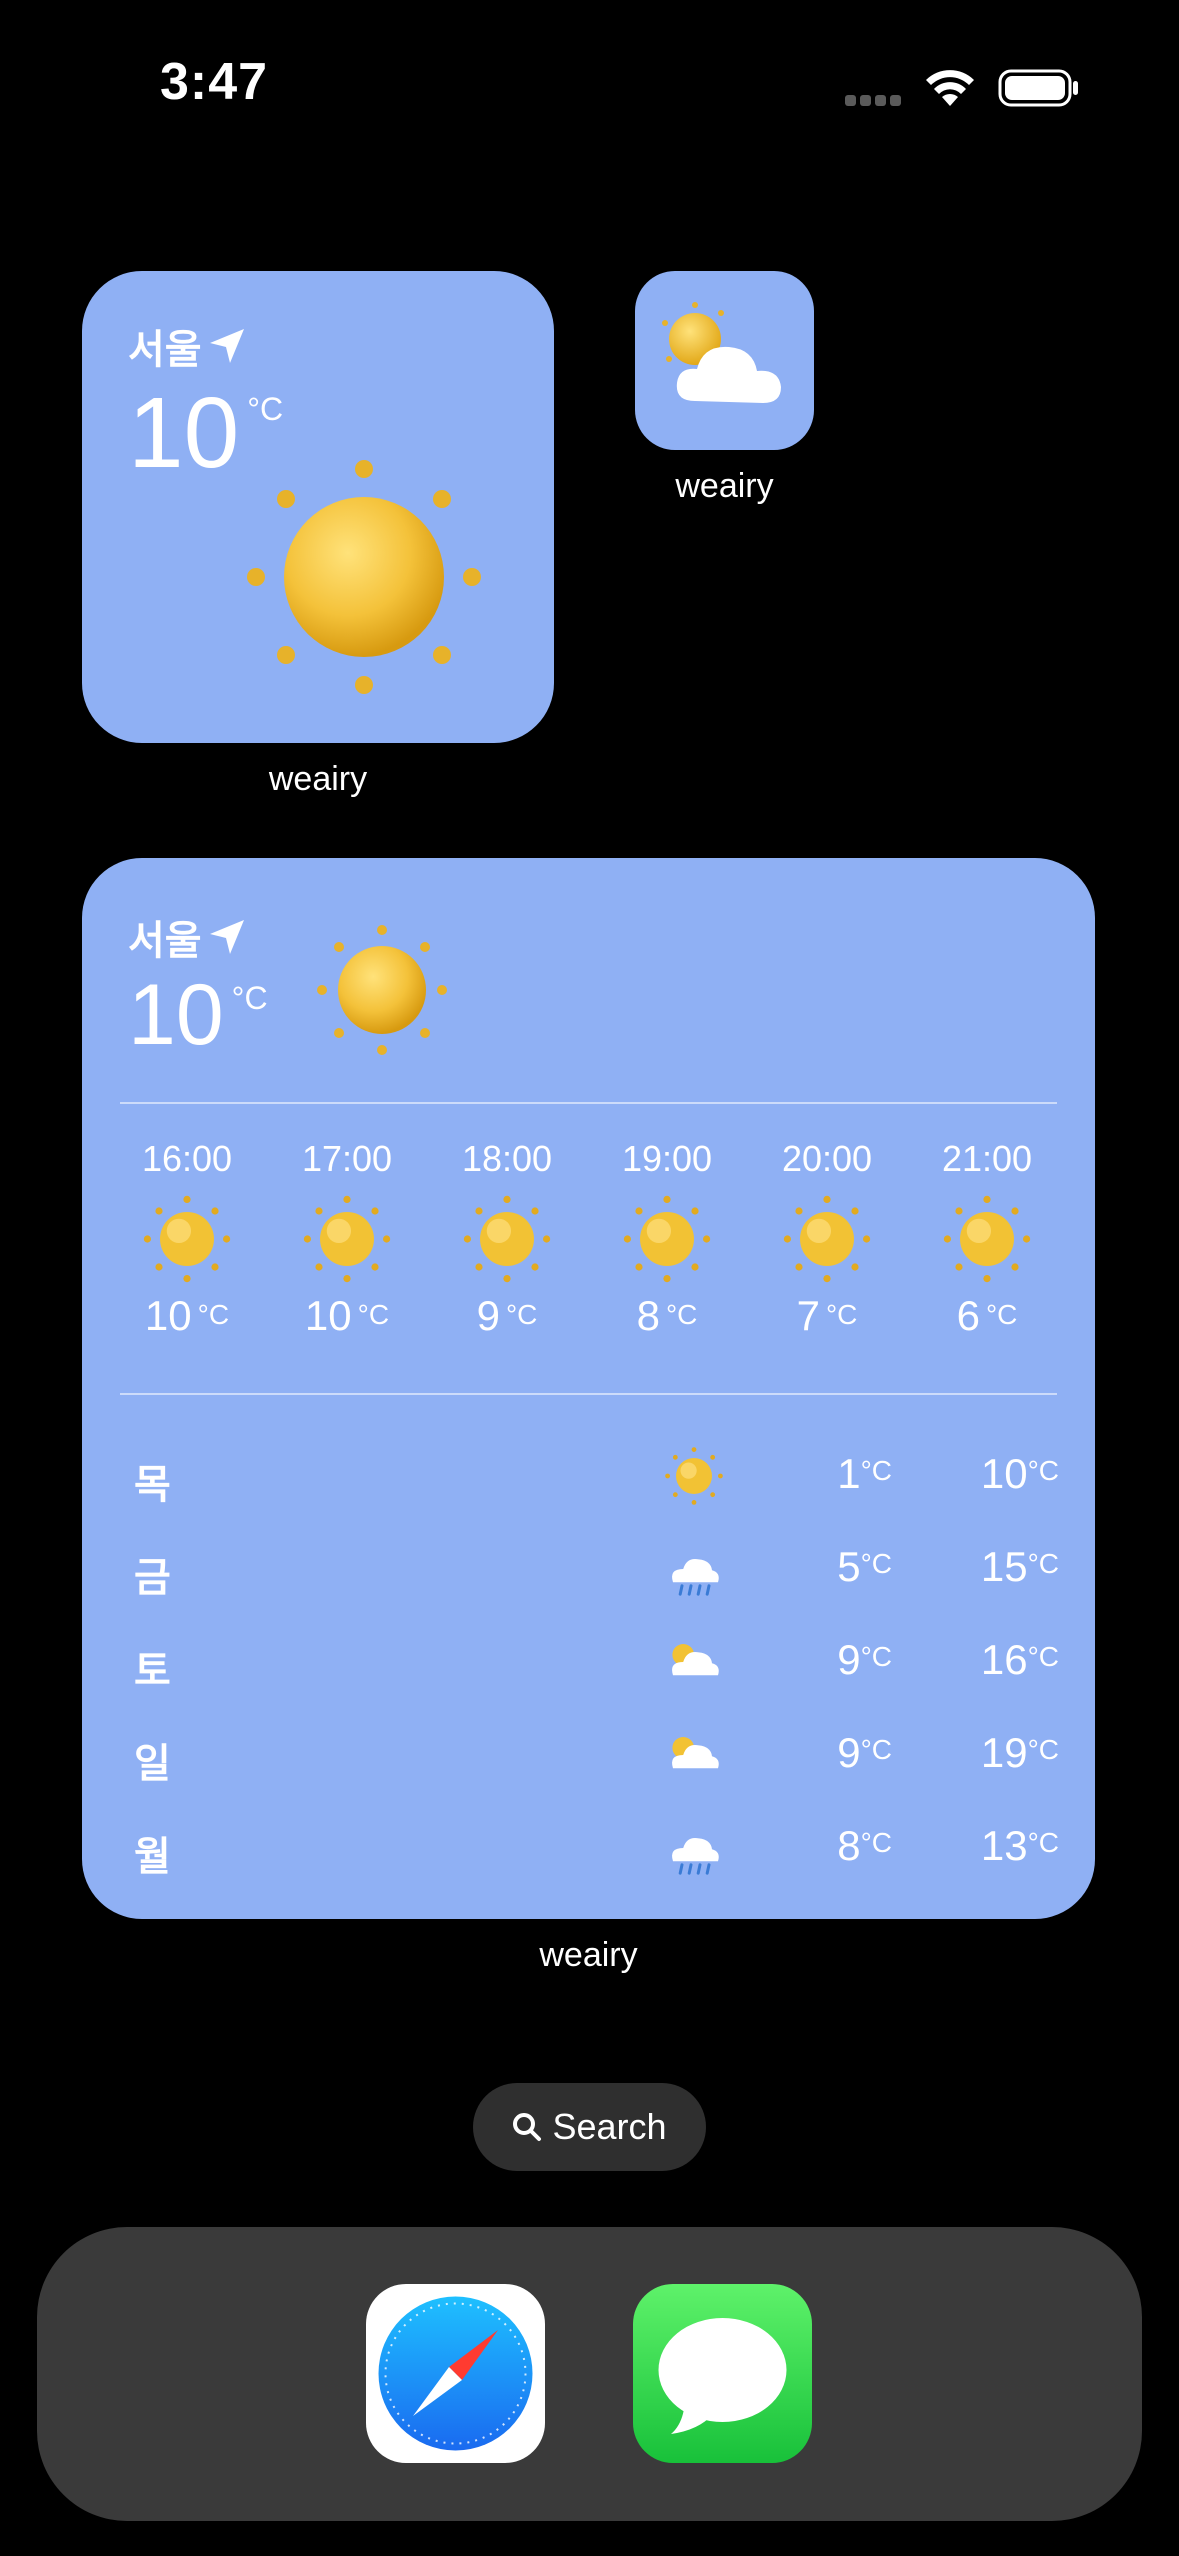  Describe the element at coordinates (152, 1485) in the screenshot. I see `day-name: 목` at that location.